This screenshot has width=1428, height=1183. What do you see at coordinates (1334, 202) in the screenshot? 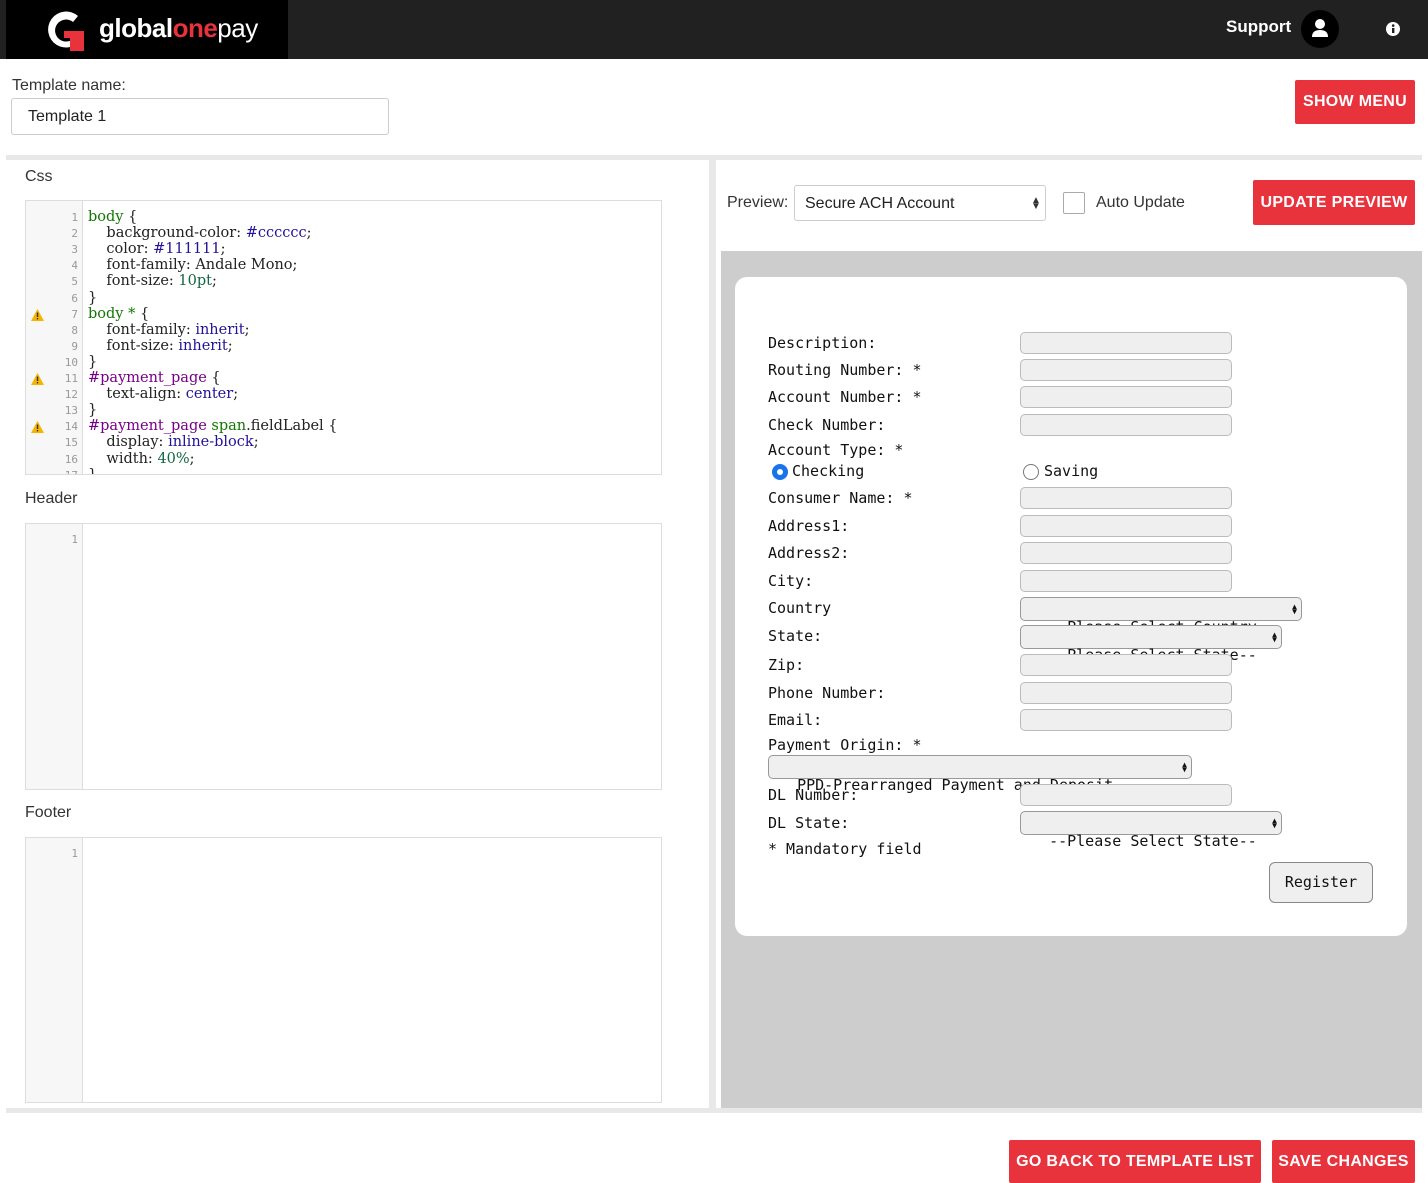
I see `update-preview-button: UPDATE PREVIEW` at bounding box center [1334, 202].